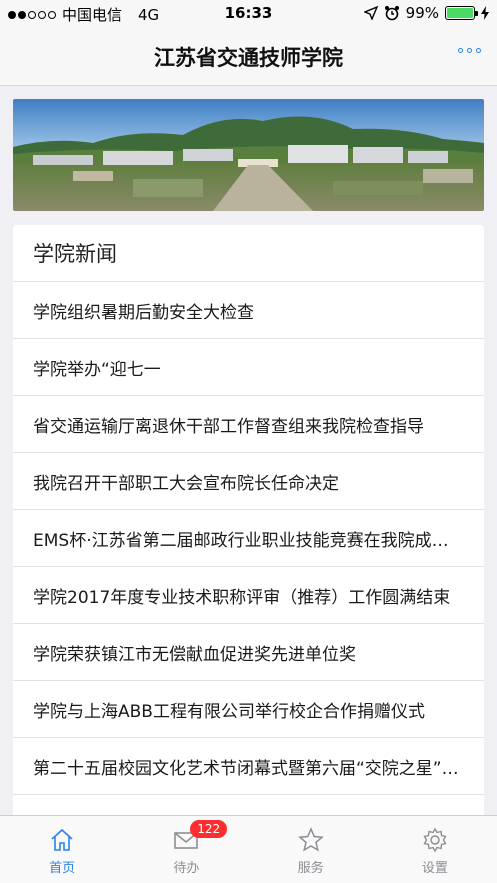 The height and width of the screenshot is (883, 497). What do you see at coordinates (97, 369) in the screenshot?
I see `news-item-title: 学院举办“迎七一` at bounding box center [97, 369].